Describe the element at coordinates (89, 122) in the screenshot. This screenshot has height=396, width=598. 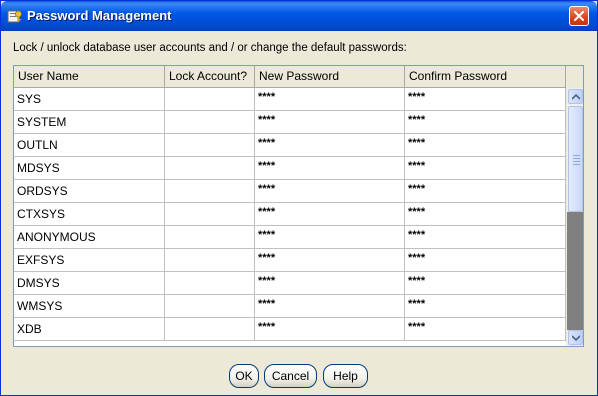
I see `cell-user-name: SYSTEM` at that location.